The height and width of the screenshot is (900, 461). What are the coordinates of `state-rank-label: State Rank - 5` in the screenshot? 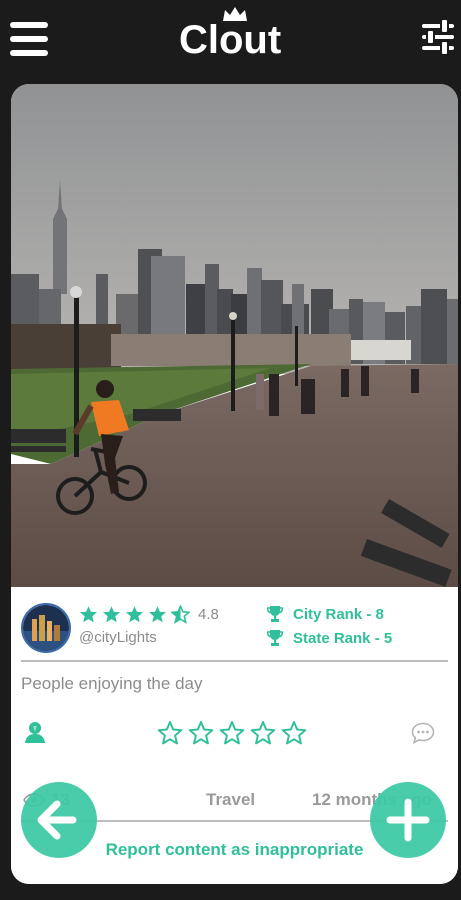 It's located at (343, 638).